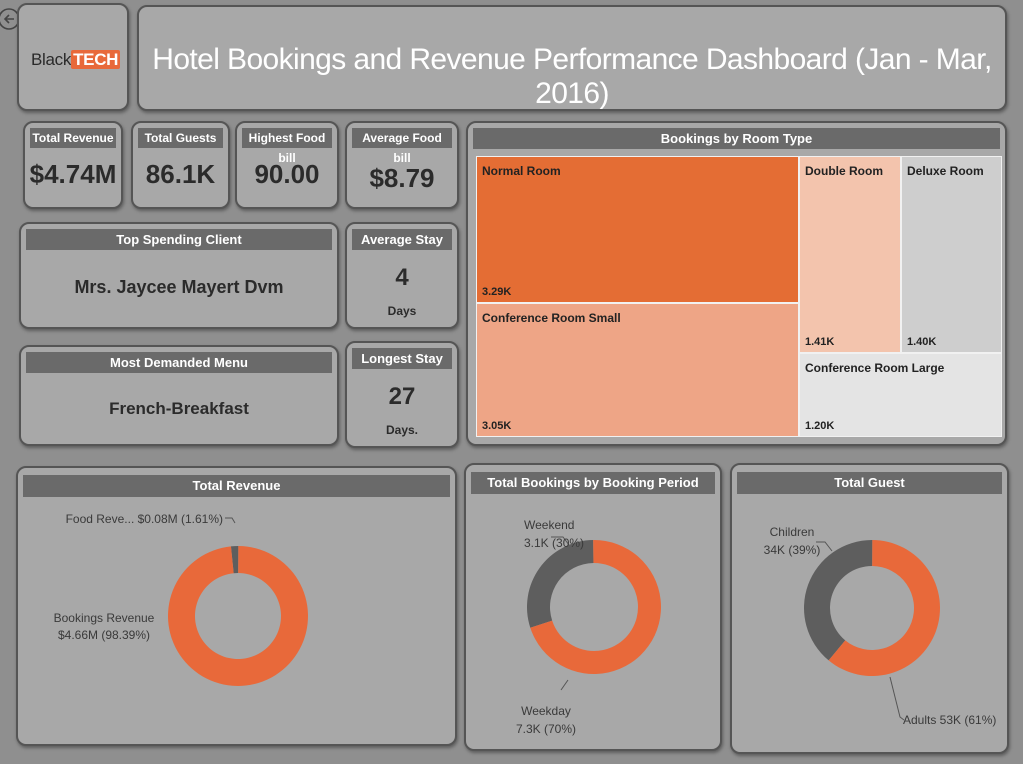  Describe the element at coordinates (96, 59) in the screenshot. I see `logo-text-tech: TECH` at that location.